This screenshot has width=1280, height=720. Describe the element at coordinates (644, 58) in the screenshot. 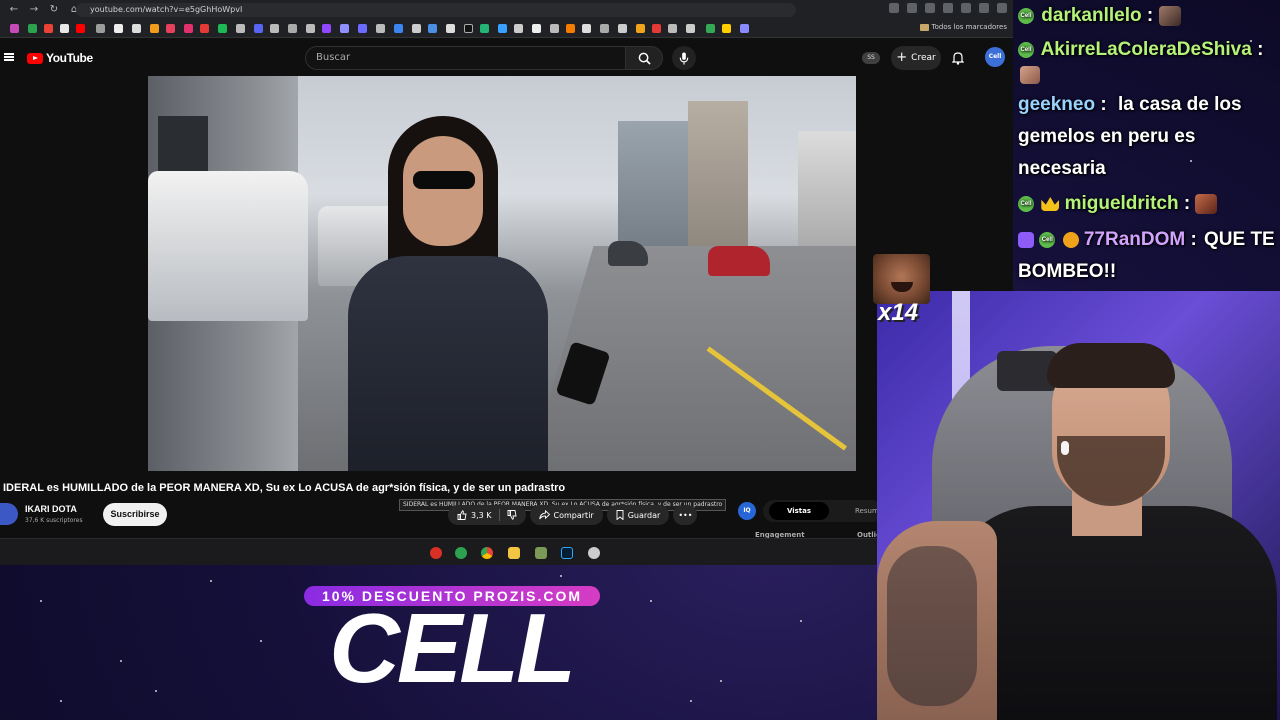

I see `search-button` at that location.